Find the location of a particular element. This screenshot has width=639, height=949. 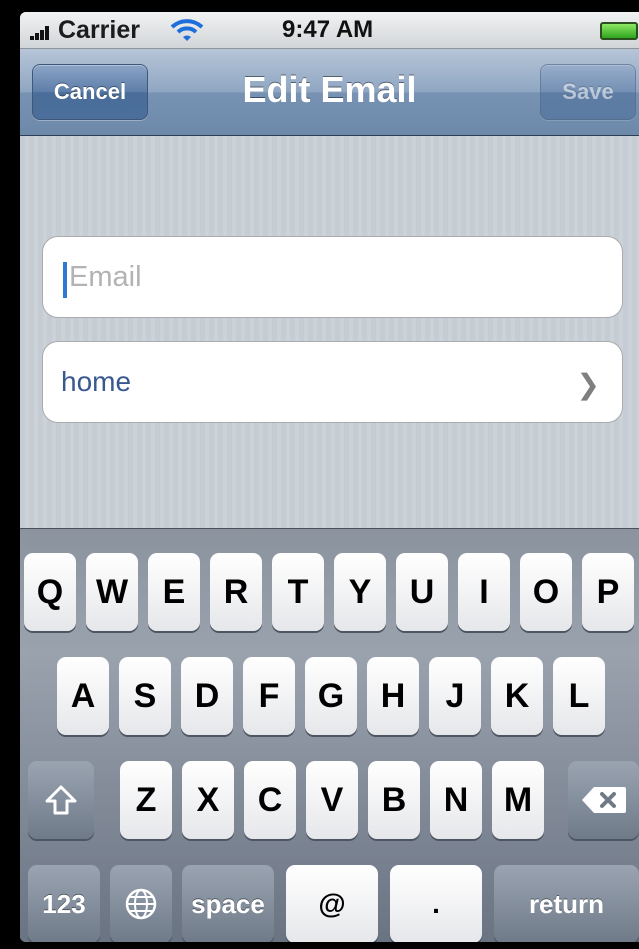

chevron-right-icon: ❯ is located at coordinates (588, 384).